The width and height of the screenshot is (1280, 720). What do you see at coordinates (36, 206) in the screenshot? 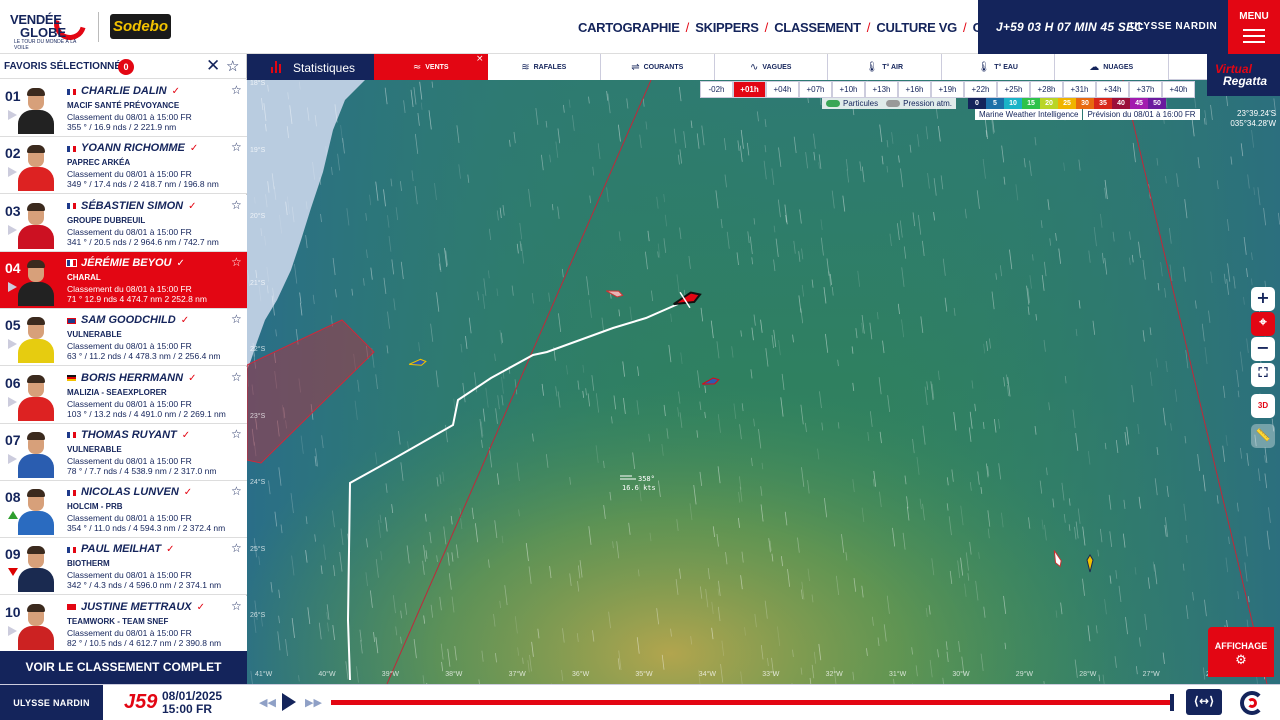
I see `skipper-photo-hair` at bounding box center [36, 206].